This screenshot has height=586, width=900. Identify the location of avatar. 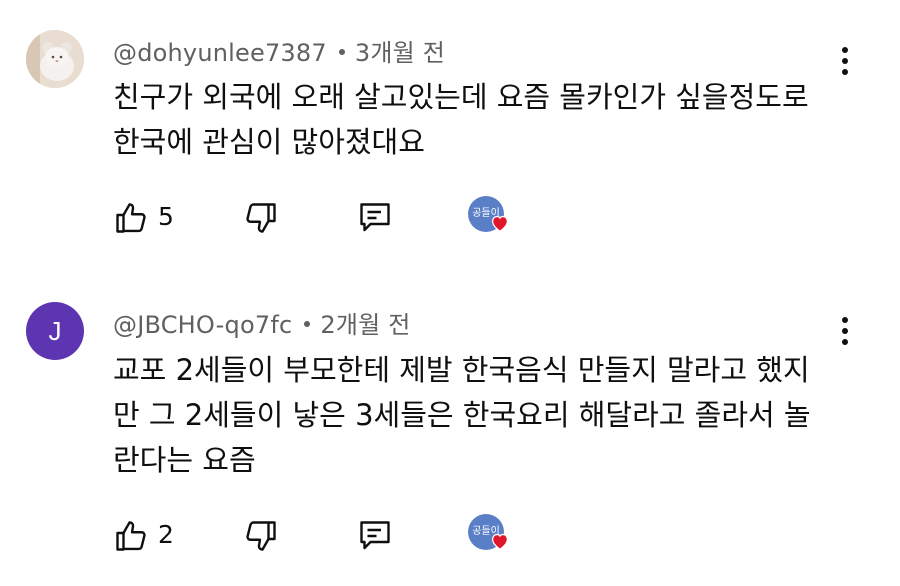
(55, 59).